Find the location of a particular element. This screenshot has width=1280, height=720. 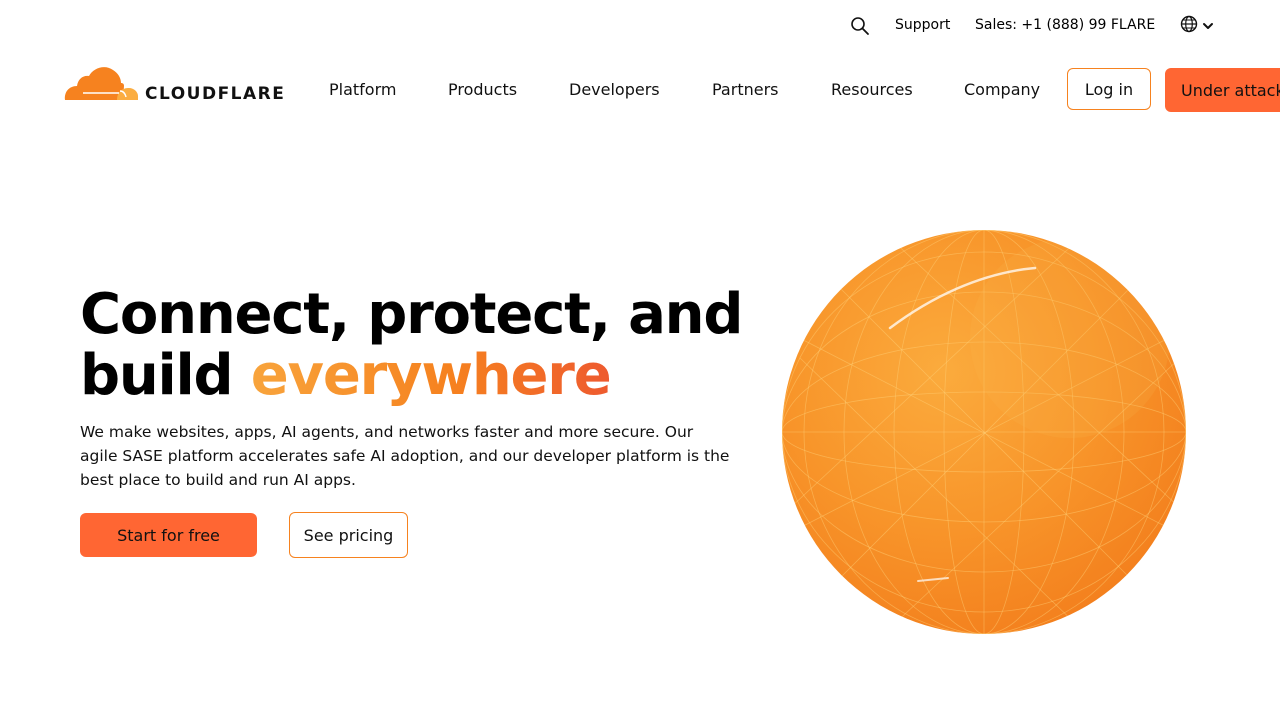

hero-title-prefix: build is located at coordinates (165, 375).